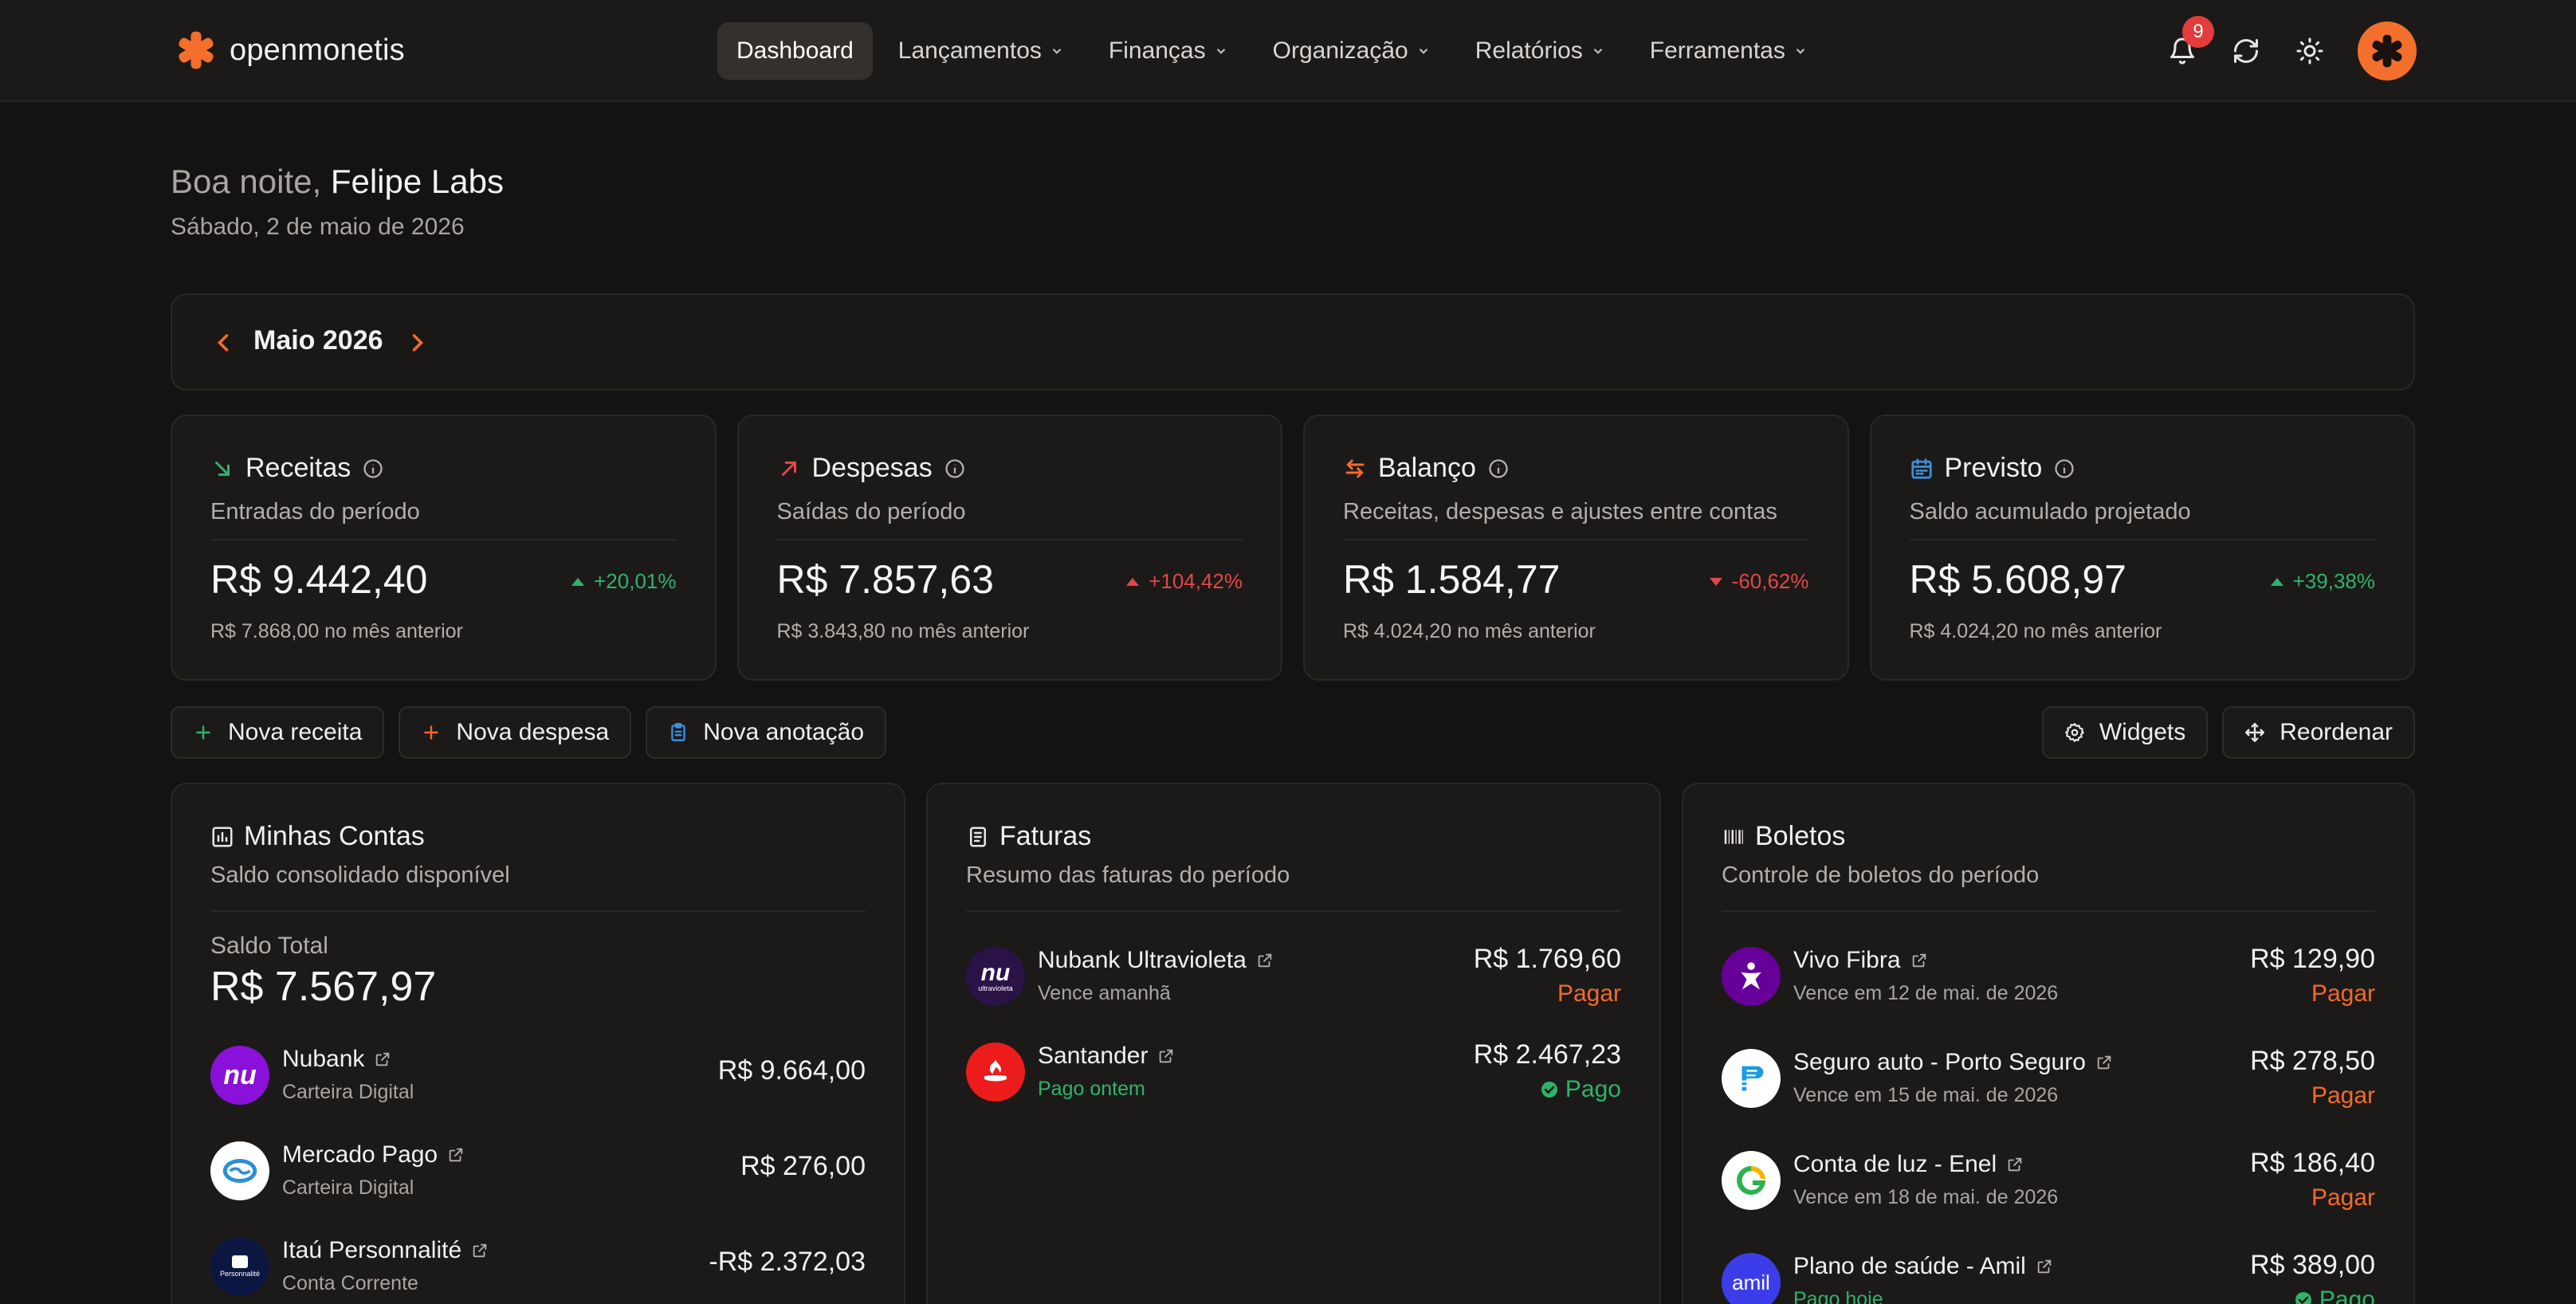 This screenshot has height=1304, width=2576. I want to click on new-income-button: Nova receita, so click(278, 732).